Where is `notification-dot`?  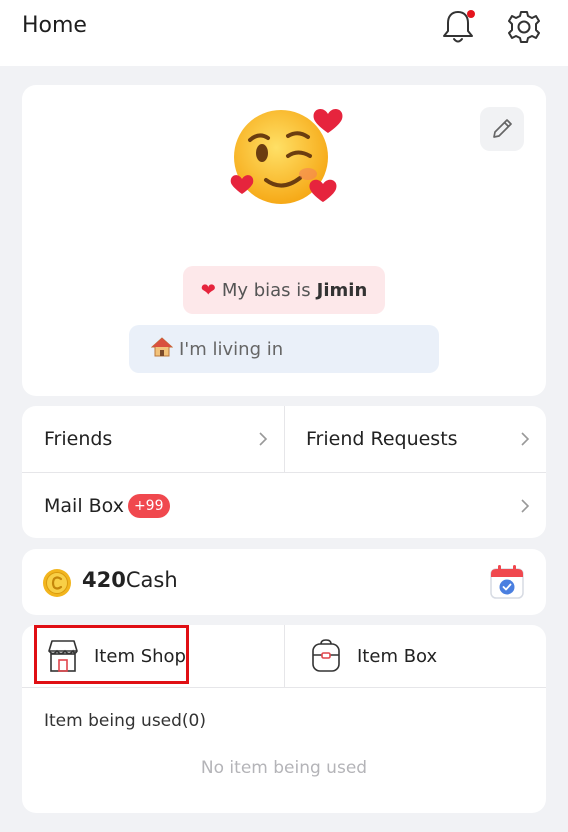 notification-dot is located at coordinates (471, 14).